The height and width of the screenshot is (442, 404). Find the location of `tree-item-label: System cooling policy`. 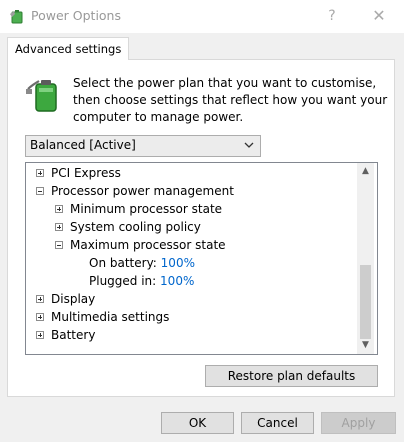

tree-item-label: System cooling policy is located at coordinates (135, 227).